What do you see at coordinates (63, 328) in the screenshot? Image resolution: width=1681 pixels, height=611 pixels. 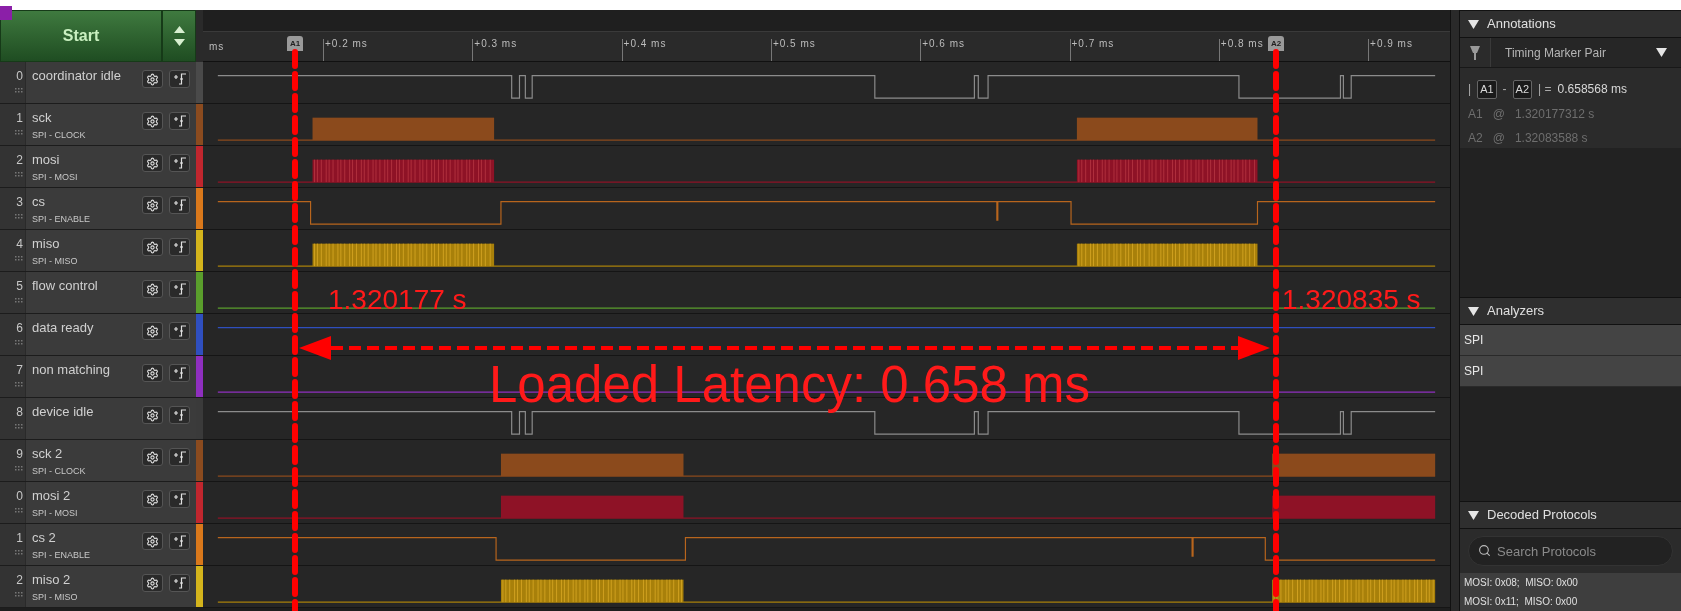 I see `channel-name: data ready` at bounding box center [63, 328].